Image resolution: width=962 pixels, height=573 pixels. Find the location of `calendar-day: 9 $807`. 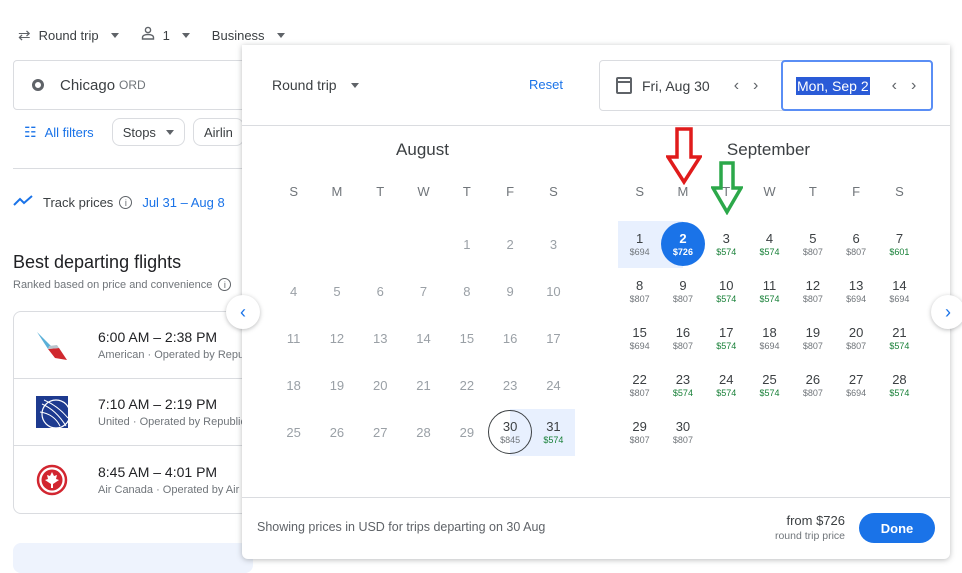

calendar-day: 9 $807 is located at coordinates (682, 291).